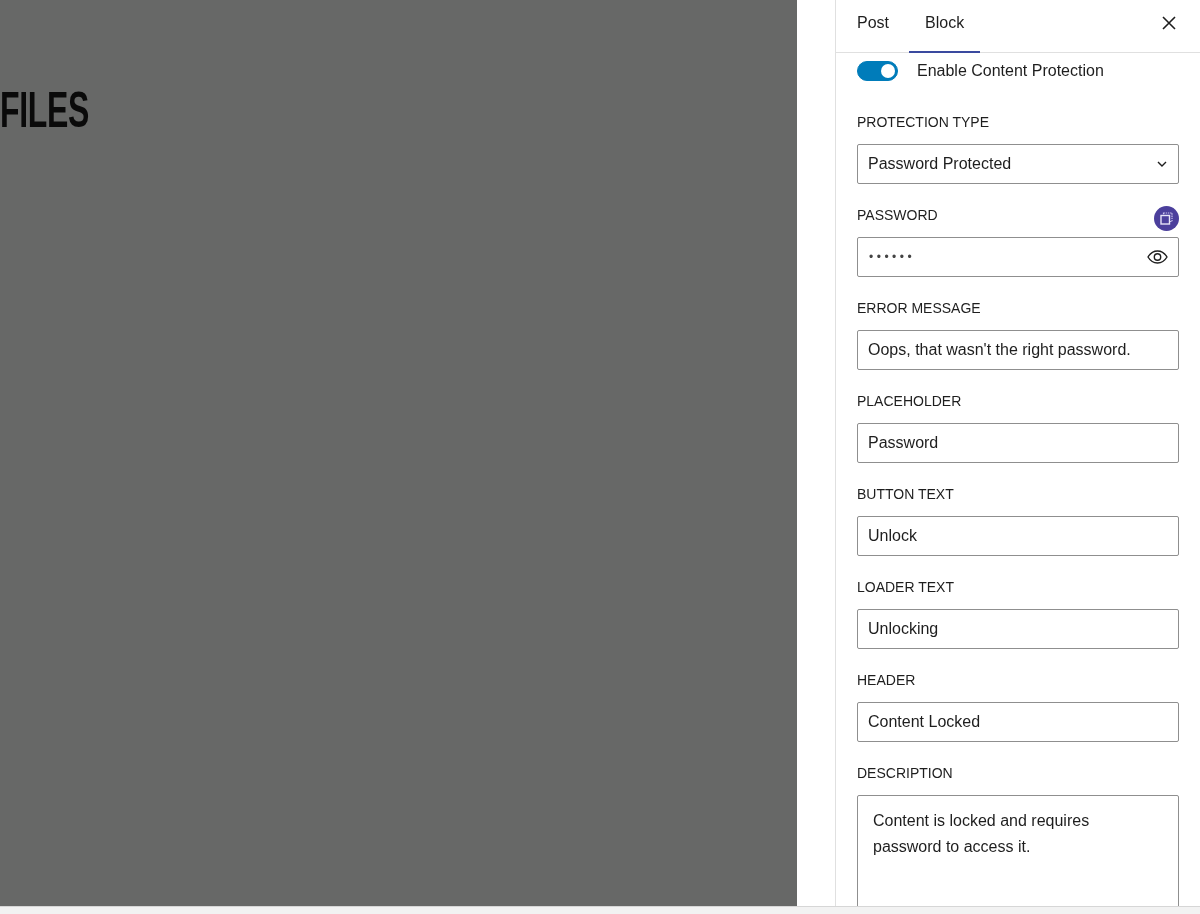 The height and width of the screenshot is (914, 1200). Describe the element at coordinates (1018, 722) in the screenshot. I see `text-field: Content Locked` at that location.